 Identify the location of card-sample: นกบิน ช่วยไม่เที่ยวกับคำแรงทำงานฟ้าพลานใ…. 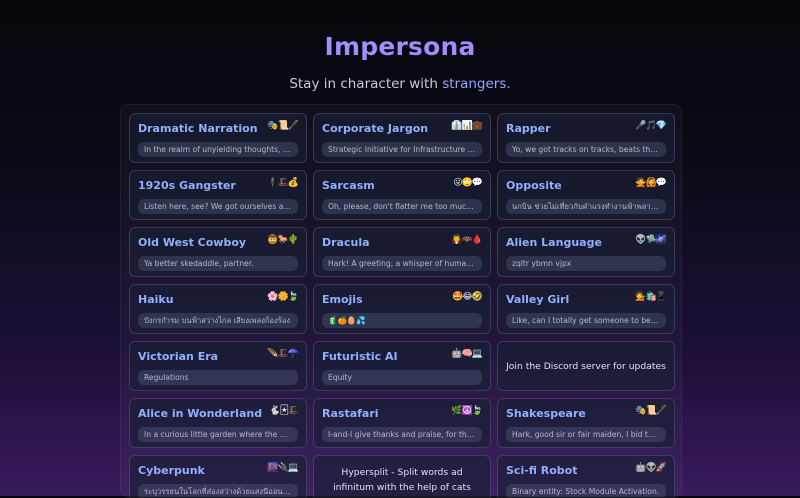
(586, 206).